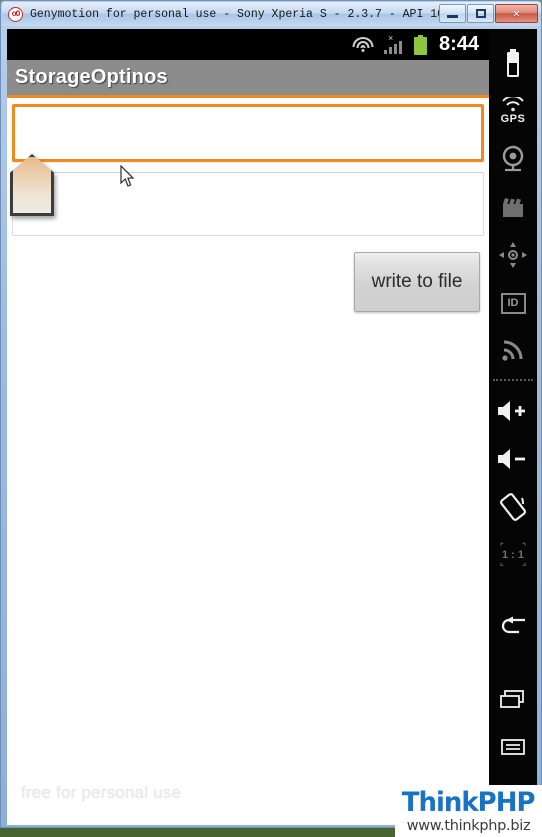 This screenshot has height=837, width=542. I want to click on app-title: StorageOptinos, so click(91, 77).